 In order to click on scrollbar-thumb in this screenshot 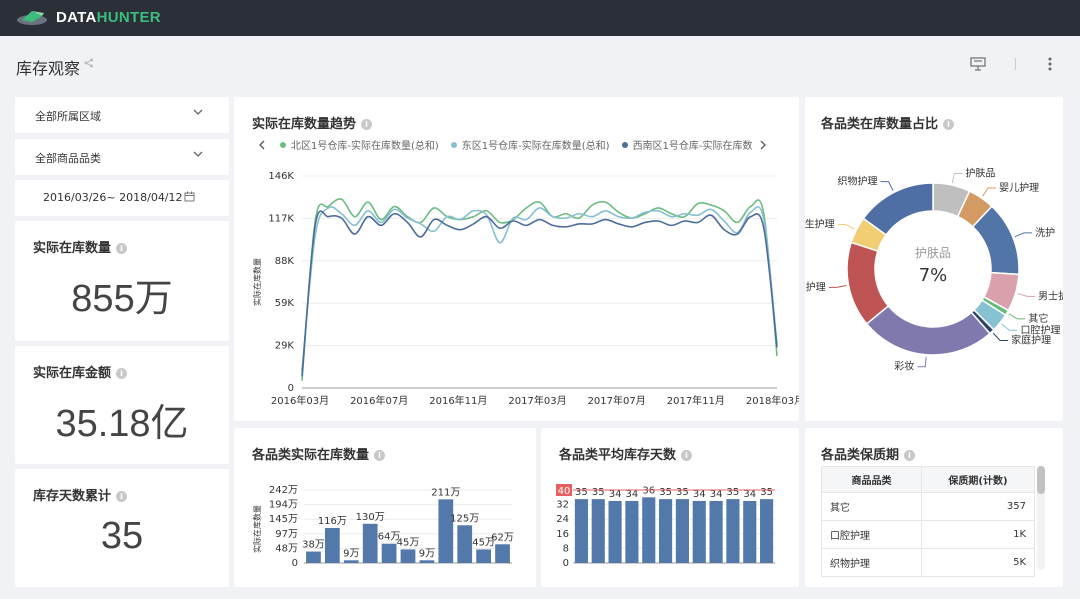, I will do `click(1041, 480)`.